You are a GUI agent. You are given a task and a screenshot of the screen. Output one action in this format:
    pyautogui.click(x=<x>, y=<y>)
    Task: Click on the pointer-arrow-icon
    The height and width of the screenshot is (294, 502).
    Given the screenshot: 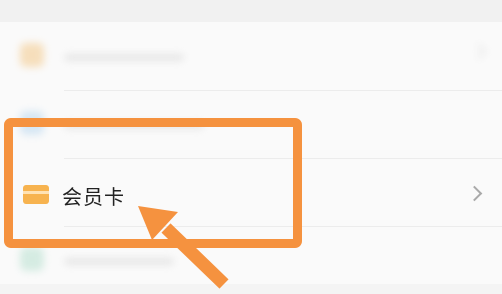 What is the action you would take?
    pyautogui.click(x=183, y=247)
    